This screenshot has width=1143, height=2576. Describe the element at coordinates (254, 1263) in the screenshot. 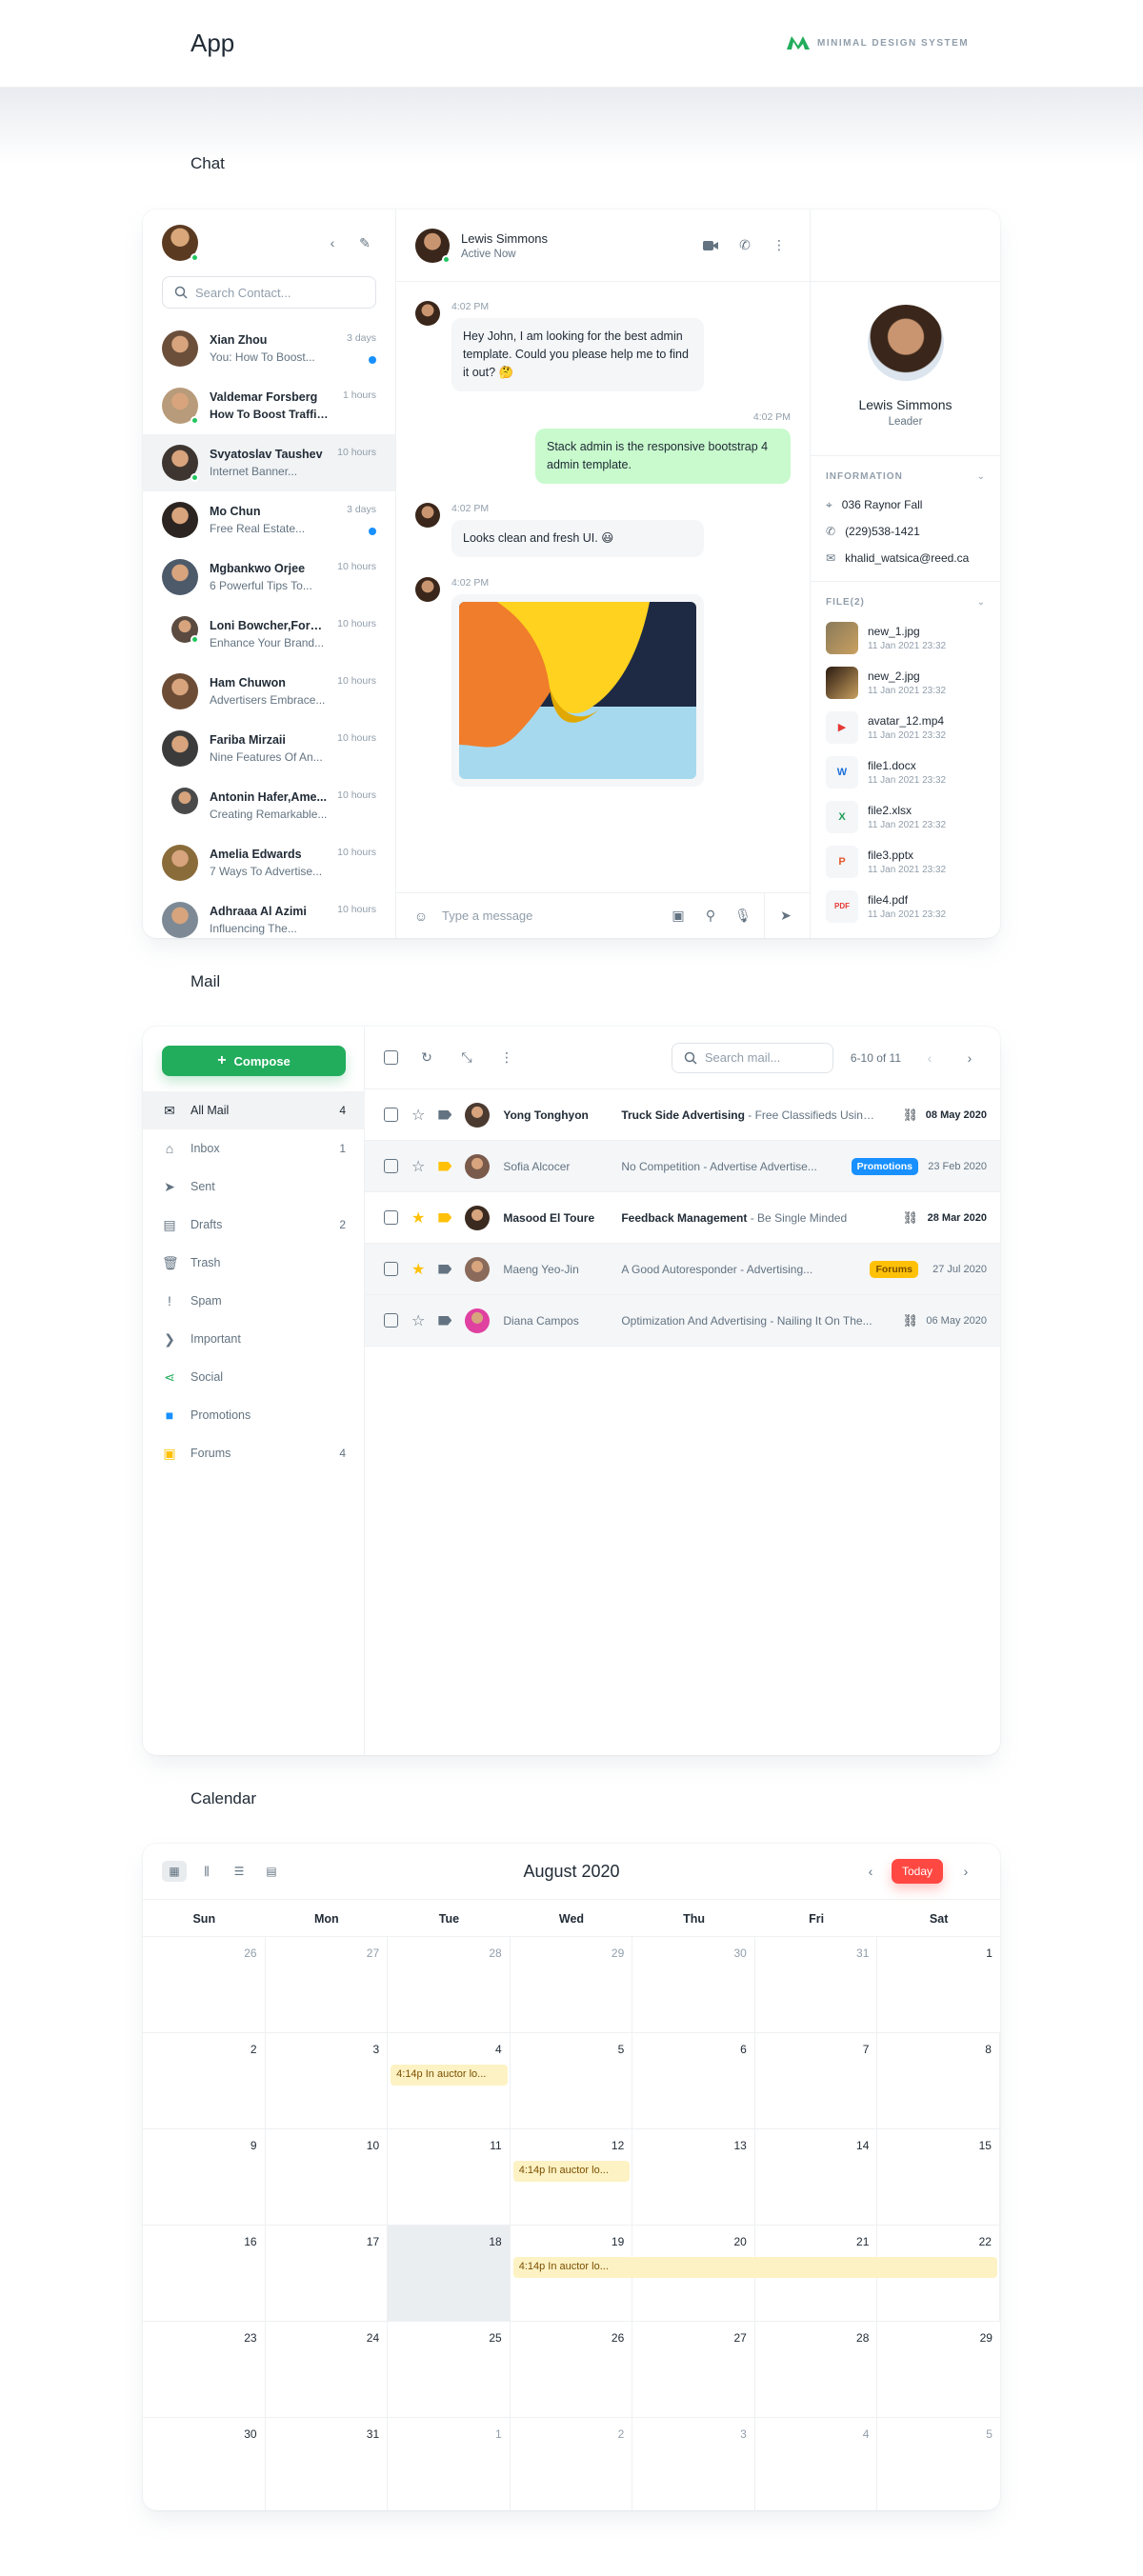

I see `mail-label-trash: 🗑 Trash` at that location.